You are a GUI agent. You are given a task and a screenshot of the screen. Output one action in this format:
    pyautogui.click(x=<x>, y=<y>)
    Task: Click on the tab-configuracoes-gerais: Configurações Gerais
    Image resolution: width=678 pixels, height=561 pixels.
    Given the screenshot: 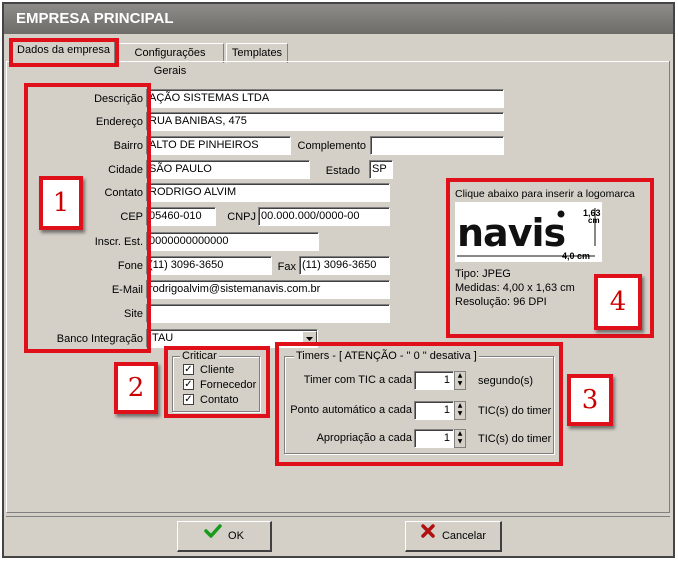 What is the action you would take?
    pyautogui.click(x=170, y=60)
    